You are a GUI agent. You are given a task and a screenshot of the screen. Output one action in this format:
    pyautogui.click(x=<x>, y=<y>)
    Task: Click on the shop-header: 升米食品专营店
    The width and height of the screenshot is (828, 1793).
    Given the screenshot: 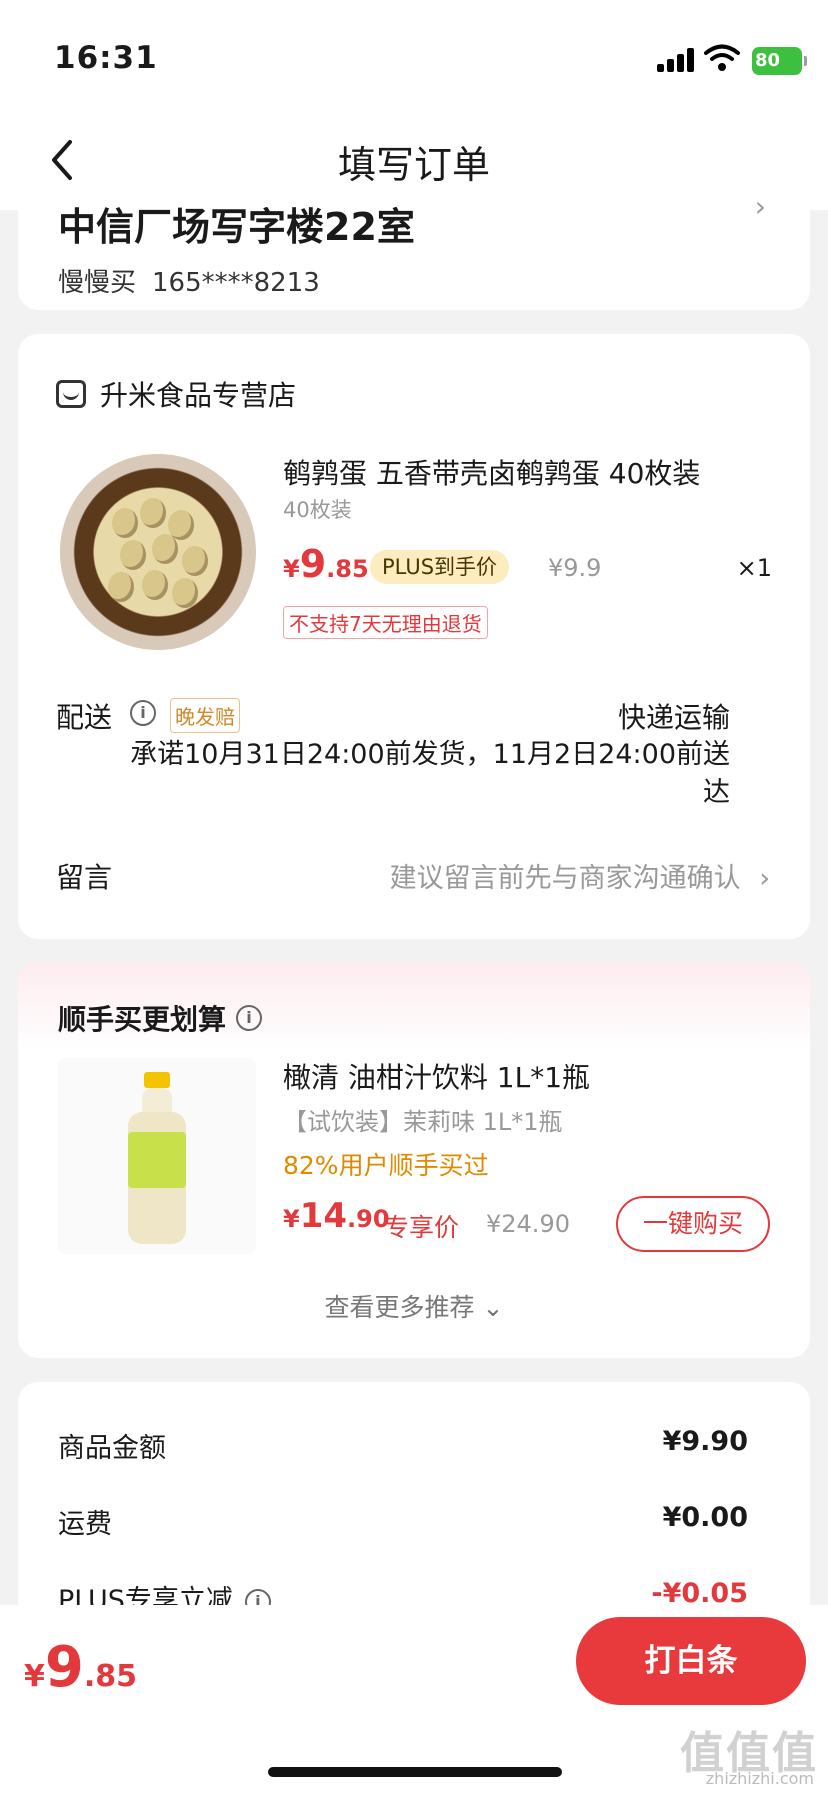 What is the action you would take?
    pyautogui.click(x=176, y=394)
    